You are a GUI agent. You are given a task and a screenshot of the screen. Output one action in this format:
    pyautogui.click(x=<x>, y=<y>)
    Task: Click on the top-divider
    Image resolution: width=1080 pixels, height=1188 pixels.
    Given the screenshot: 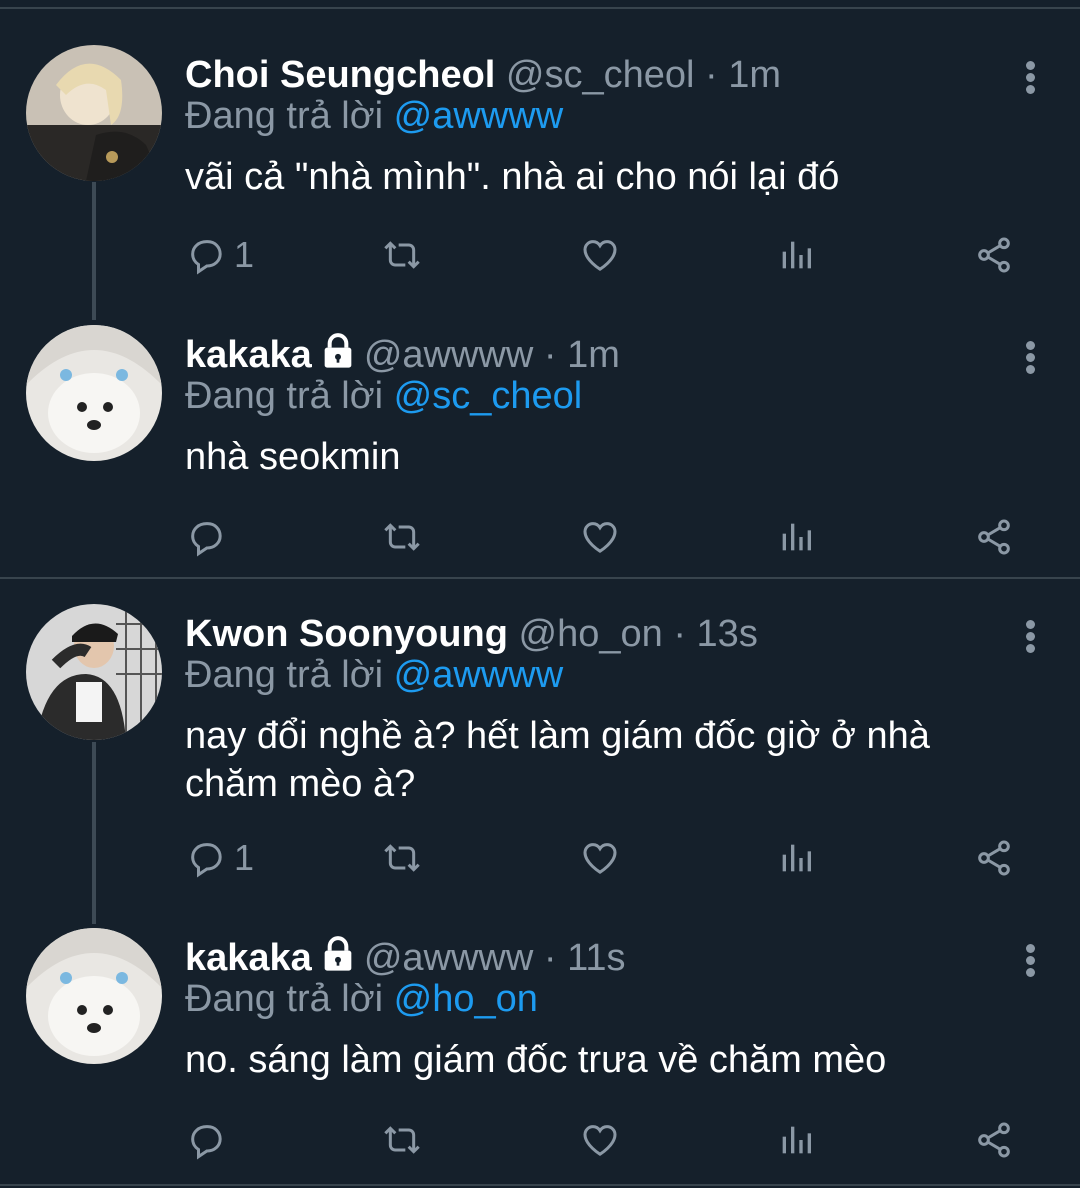 What is the action you would take?
    pyautogui.click(x=540, y=8)
    